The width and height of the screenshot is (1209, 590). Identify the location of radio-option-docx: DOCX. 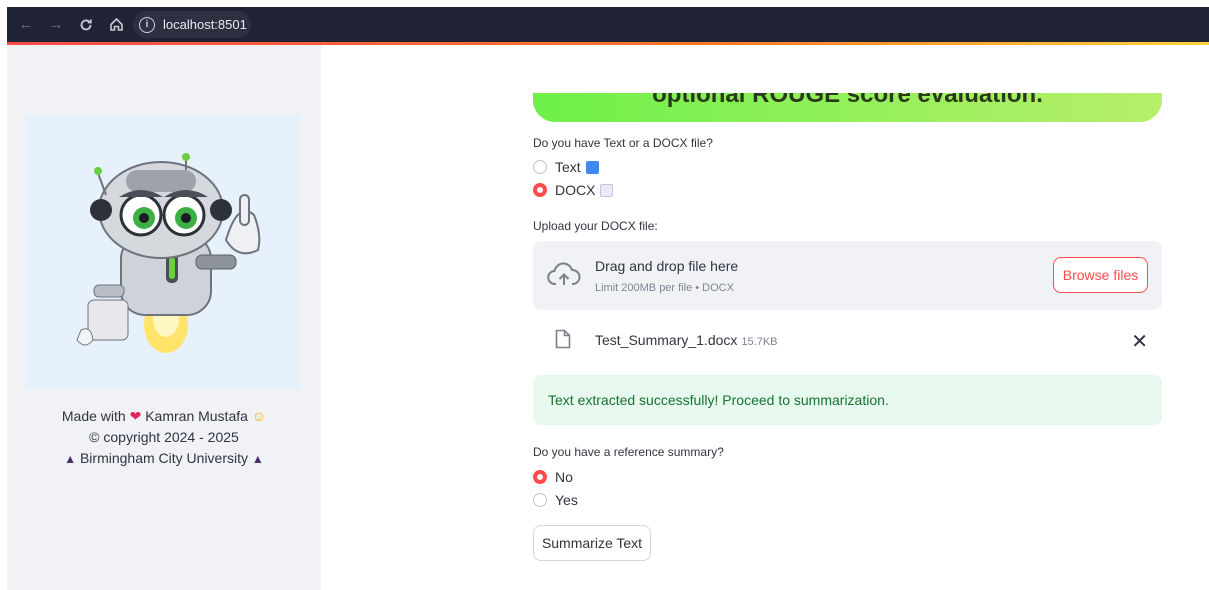
(573, 190).